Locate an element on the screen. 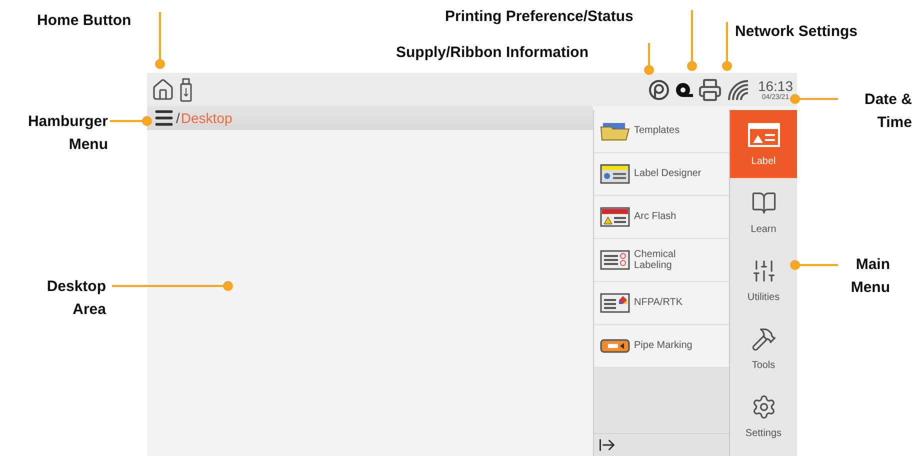  signal-arcs-icon is located at coordinates (738, 90).